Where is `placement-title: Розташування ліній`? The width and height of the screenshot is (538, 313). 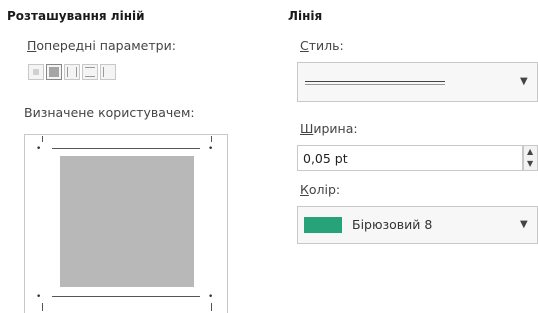 placement-title: Розташування ліній is located at coordinates (76, 16).